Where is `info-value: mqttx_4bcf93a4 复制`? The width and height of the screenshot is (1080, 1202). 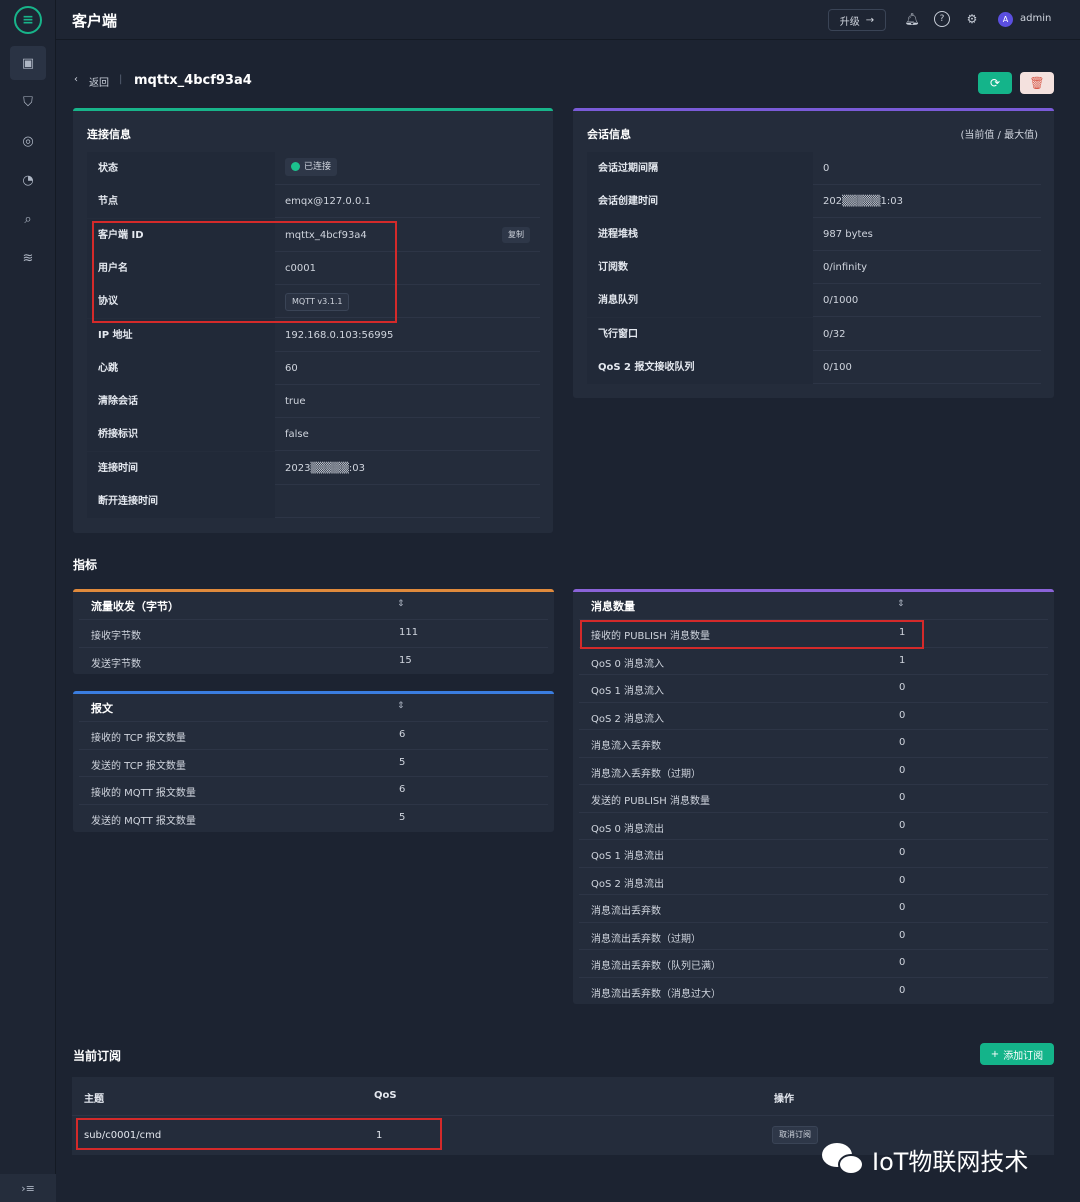
info-value: mqttx_4bcf93a4 复制 is located at coordinates (407, 235).